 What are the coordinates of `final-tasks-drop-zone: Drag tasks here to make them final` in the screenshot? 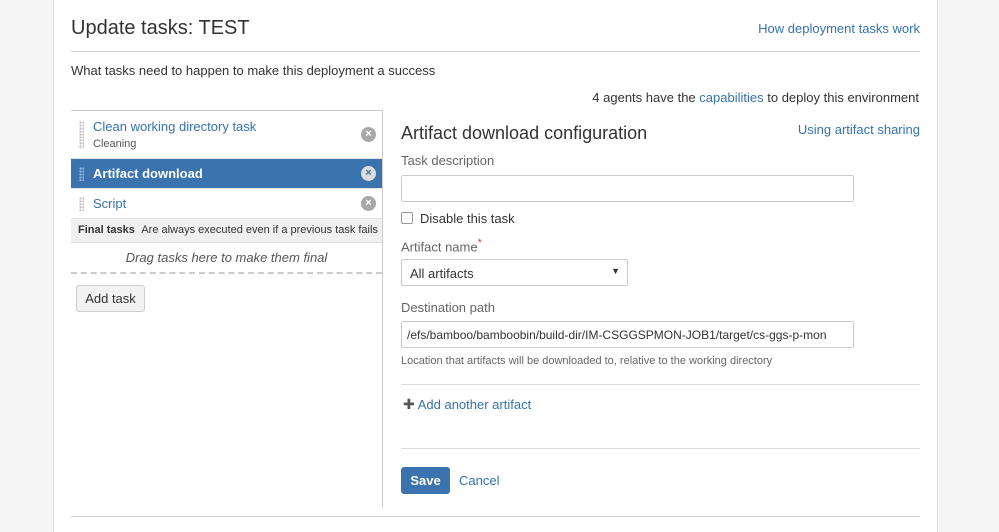 It's located at (226, 258).